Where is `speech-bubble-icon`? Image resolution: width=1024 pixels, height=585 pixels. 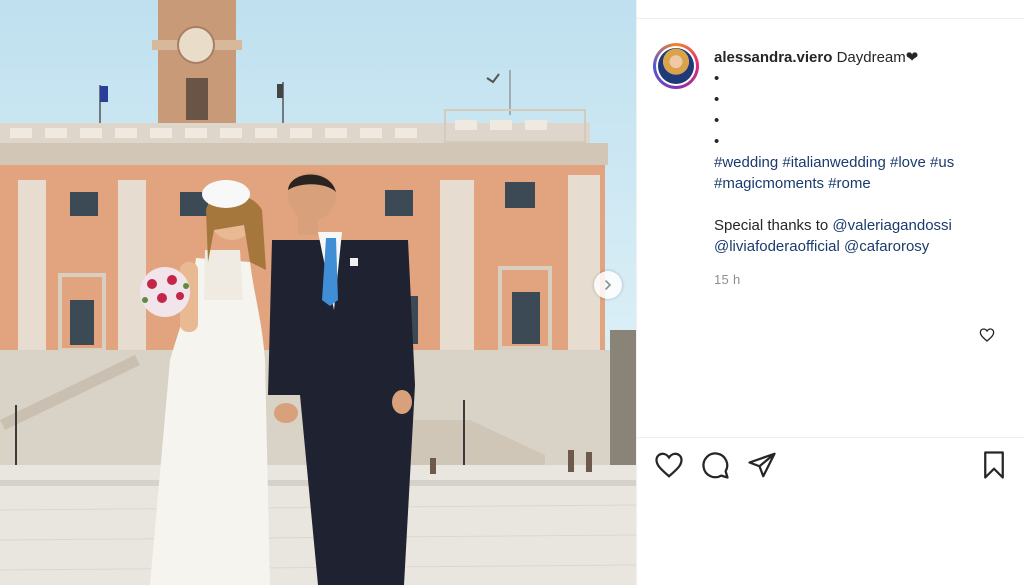
speech-bubble-icon is located at coordinates (715, 465).